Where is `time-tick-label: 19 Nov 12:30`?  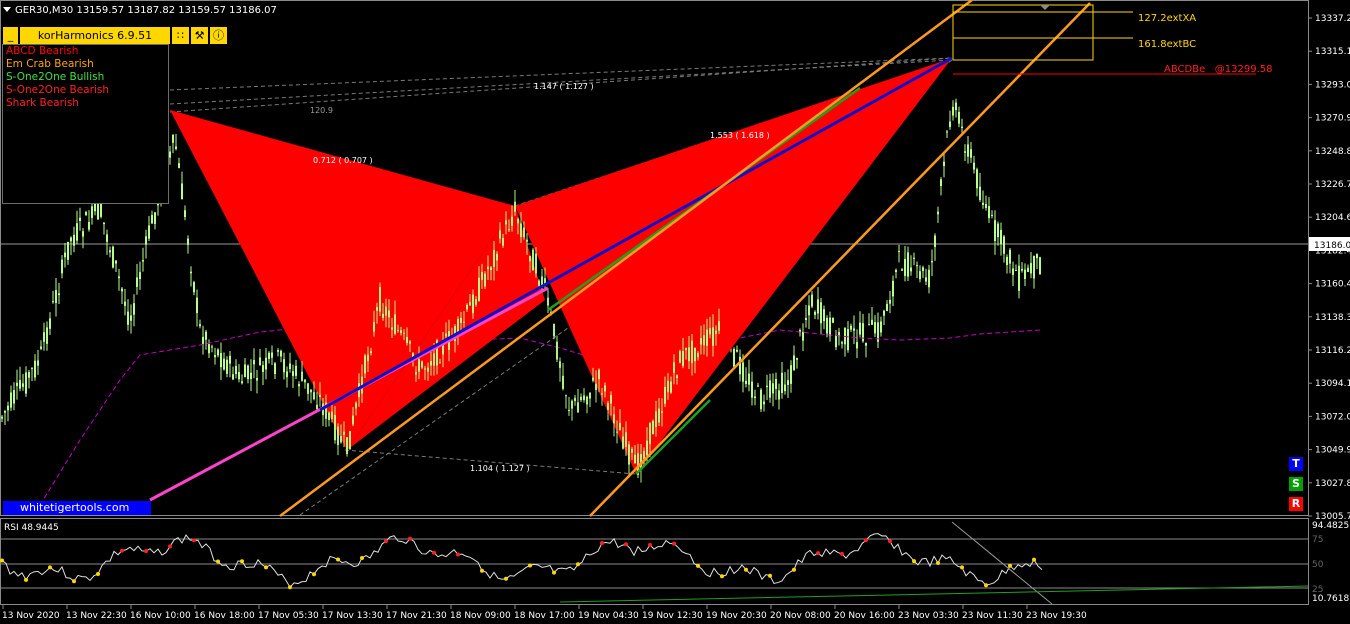 time-tick-label: 19 Nov 12:30 is located at coordinates (672, 616).